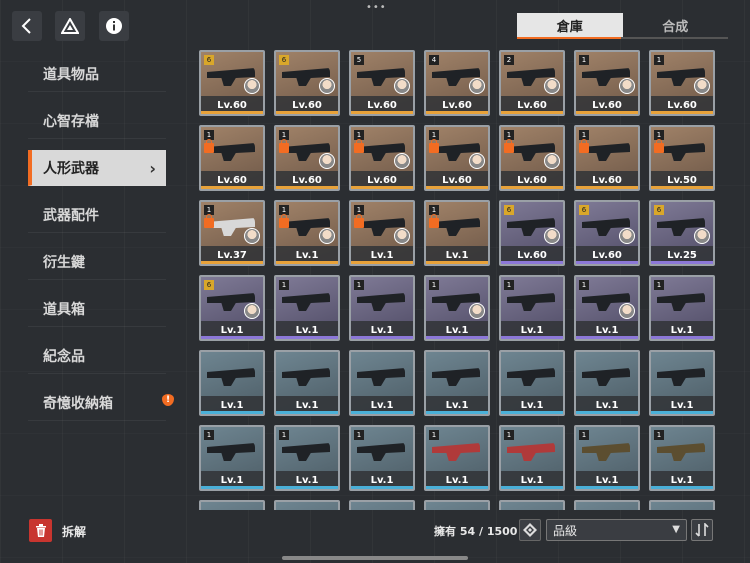 The image size is (750, 563). Describe the element at coordinates (382, 83) in the screenshot. I see `weapon-card: 5 Lv.60` at that location.